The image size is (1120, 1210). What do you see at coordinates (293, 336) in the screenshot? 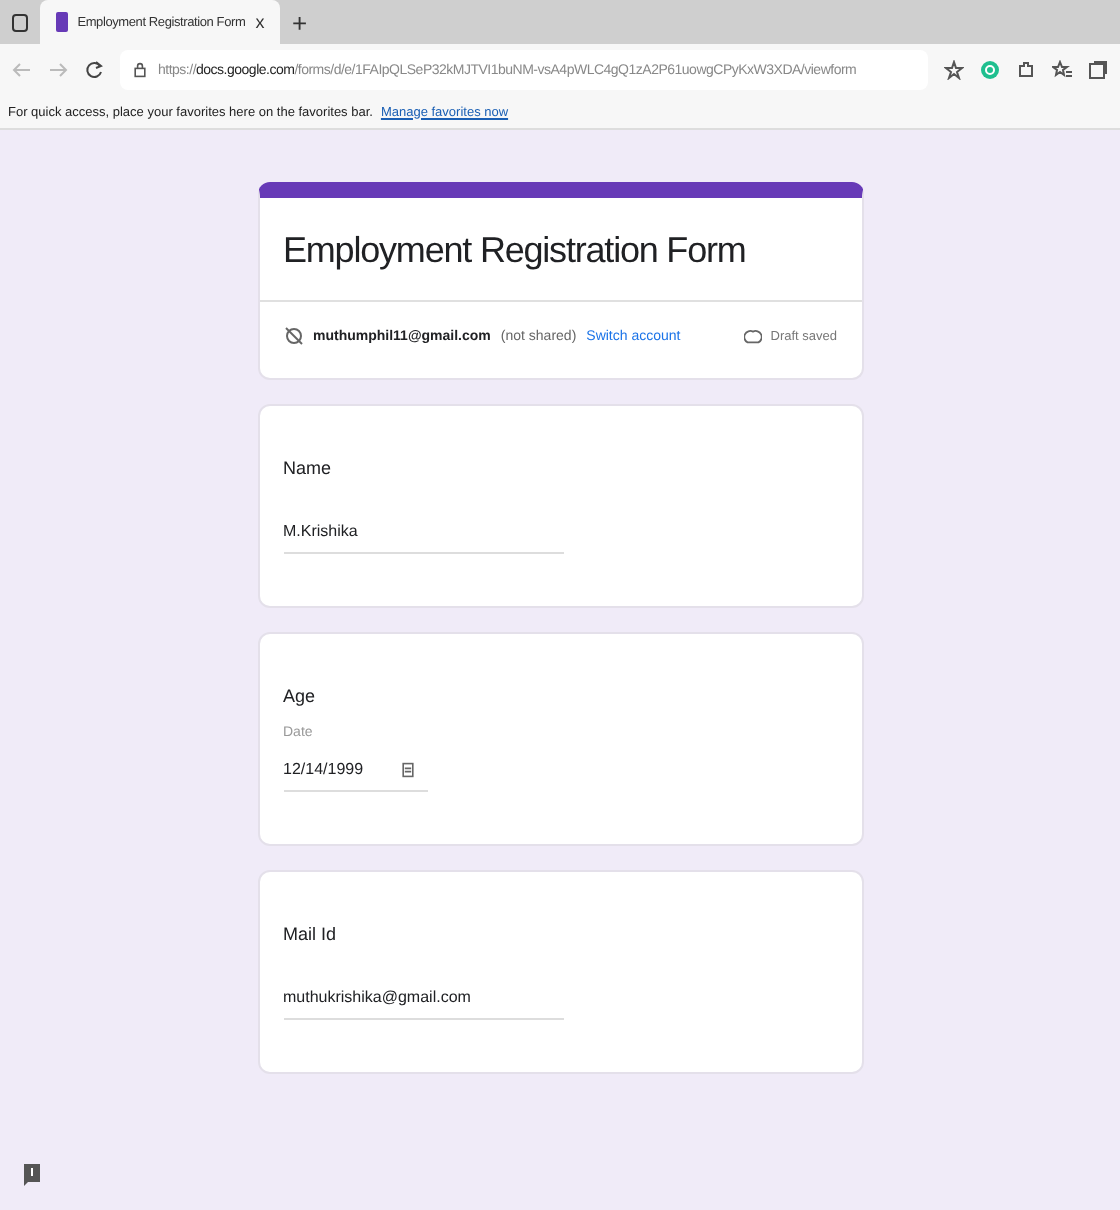
I see `cloud-off-icon` at bounding box center [293, 336].